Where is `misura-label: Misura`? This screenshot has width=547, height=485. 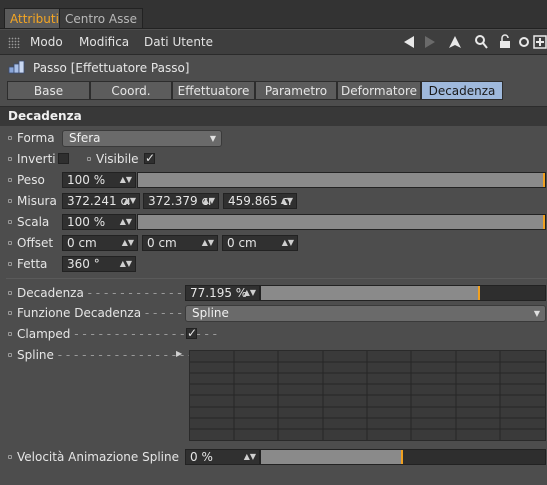
misura-label: Misura is located at coordinates (37, 201).